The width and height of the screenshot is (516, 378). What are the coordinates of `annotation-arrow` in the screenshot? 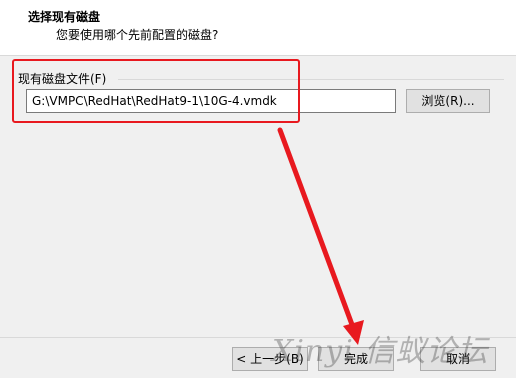 It's located at (320, 236).